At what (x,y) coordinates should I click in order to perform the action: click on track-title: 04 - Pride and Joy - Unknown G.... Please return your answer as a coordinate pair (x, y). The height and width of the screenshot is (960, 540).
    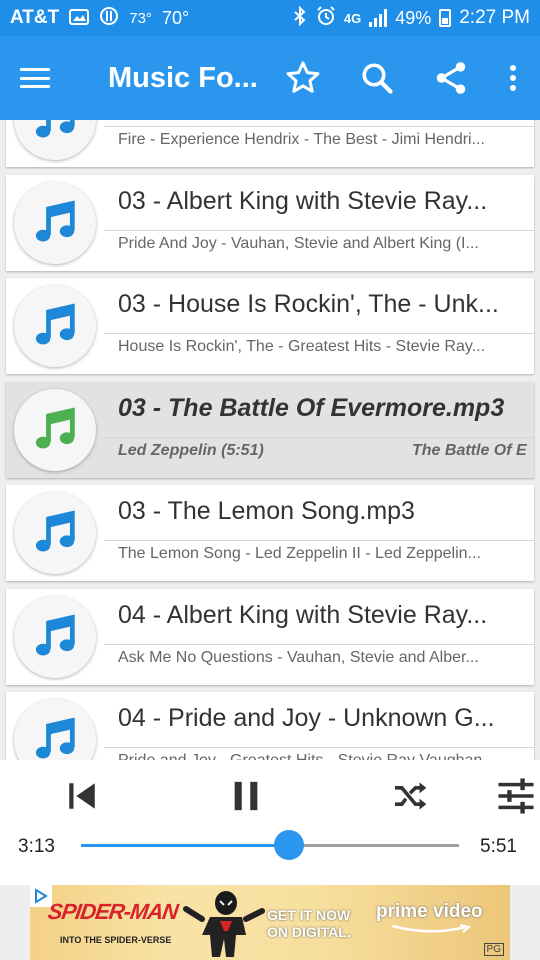
    Looking at the image, I should click on (306, 718).